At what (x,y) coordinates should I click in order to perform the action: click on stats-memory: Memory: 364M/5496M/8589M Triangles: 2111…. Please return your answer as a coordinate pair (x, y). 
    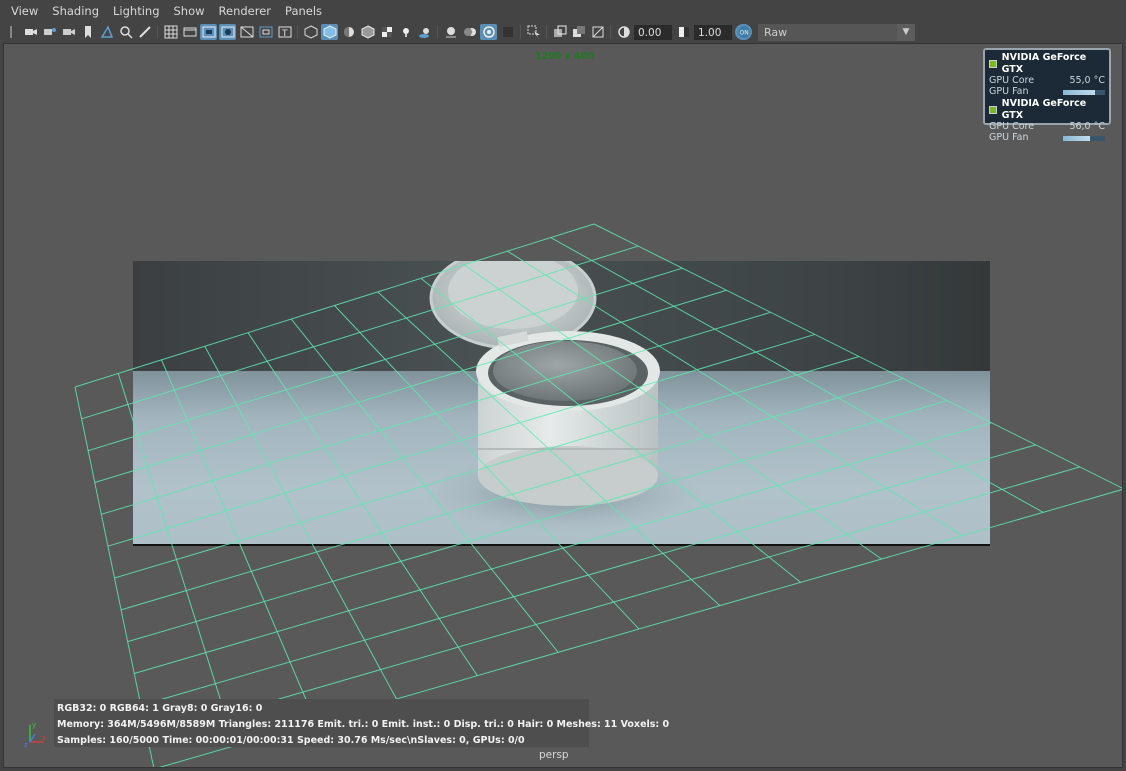
    Looking at the image, I should click on (363, 724).